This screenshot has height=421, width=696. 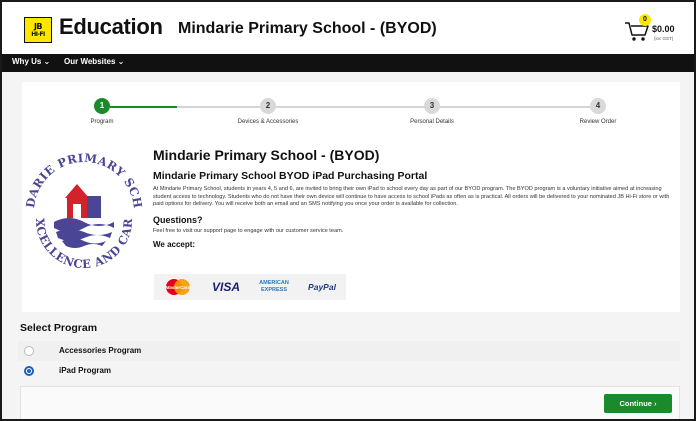 What do you see at coordinates (266, 155) in the screenshot?
I see `program-heading: Mindarie Primary School - (BYOD)` at bounding box center [266, 155].